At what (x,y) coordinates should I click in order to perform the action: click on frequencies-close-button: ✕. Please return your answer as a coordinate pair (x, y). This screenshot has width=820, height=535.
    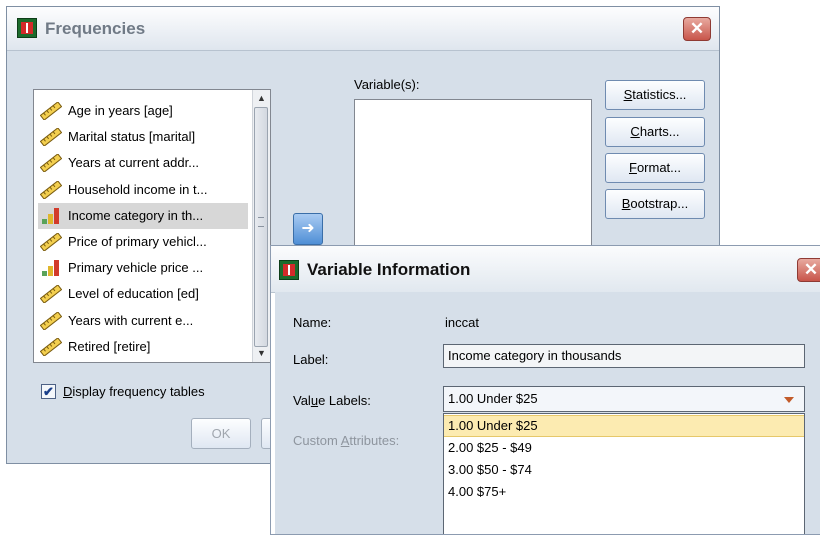
    Looking at the image, I should click on (697, 29).